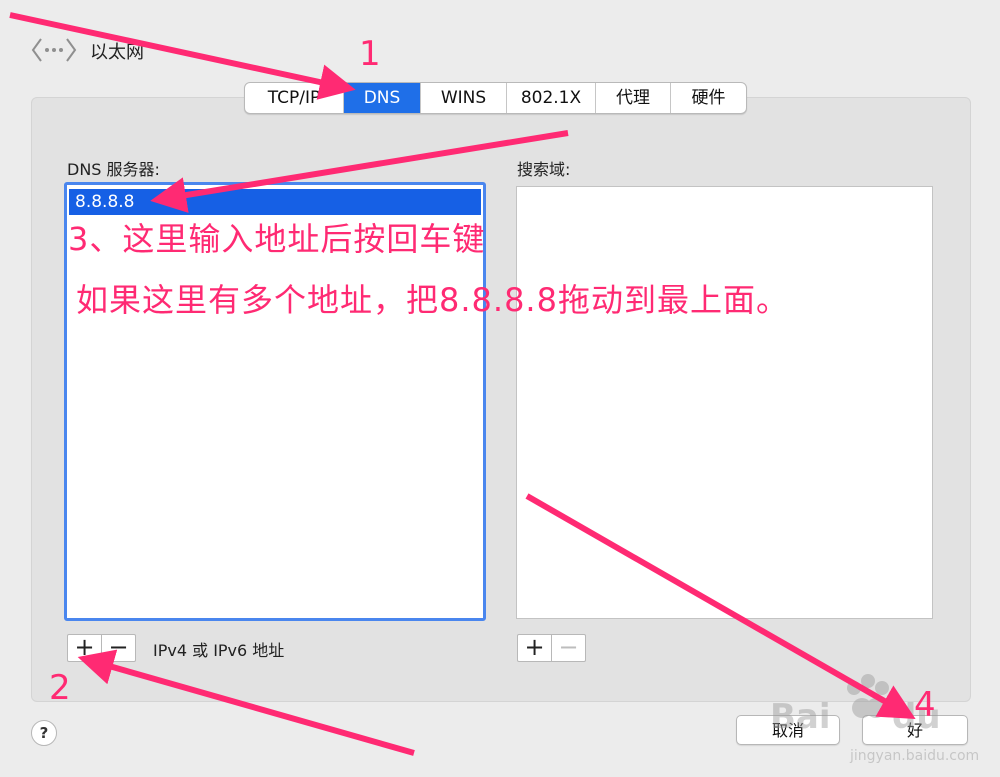 This screenshot has width=1000, height=777. I want to click on window-title: 以太网, so click(117, 52).